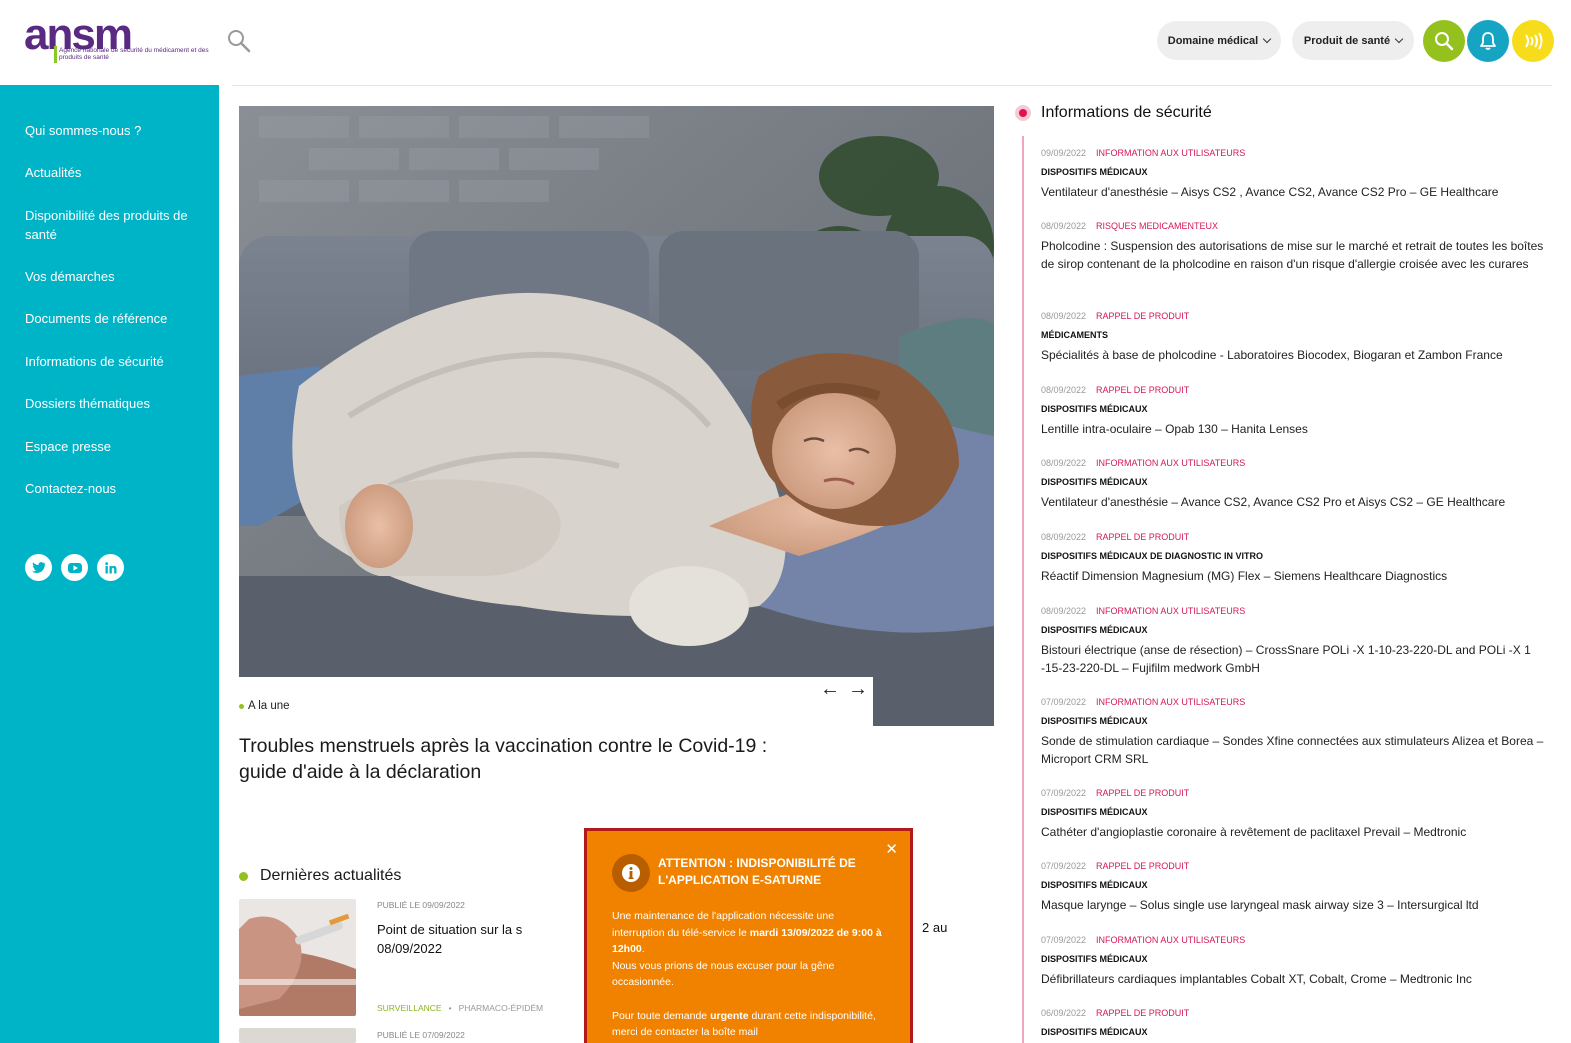  What do you see at coordinates (1126, 113) in the screenshot?
I see `security-info-title: Informations de sécurité` at bounding box center [1126, 113].